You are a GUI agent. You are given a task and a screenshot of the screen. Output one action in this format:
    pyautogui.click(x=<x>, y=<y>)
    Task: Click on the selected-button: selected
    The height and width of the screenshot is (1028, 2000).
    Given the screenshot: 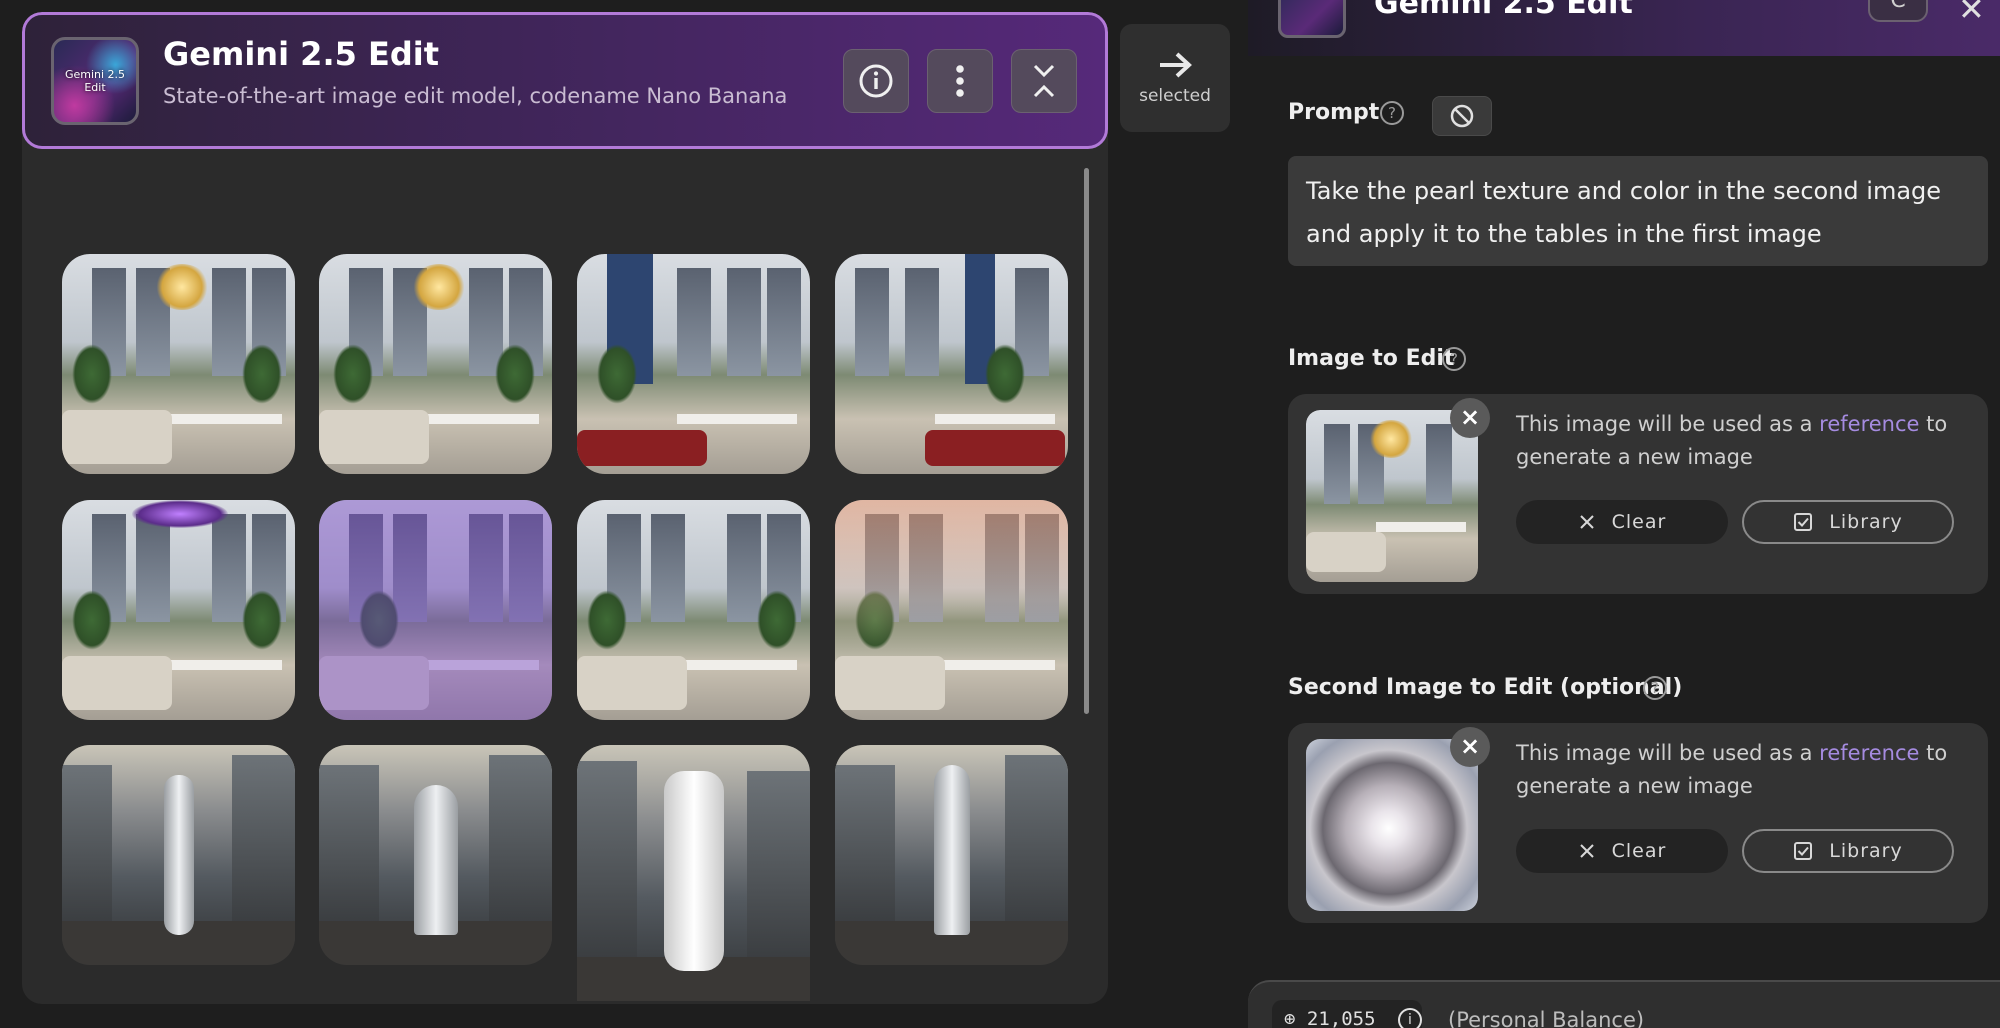 What is the action you would take?
    pyautogui.click(x=1175, y=78)
    